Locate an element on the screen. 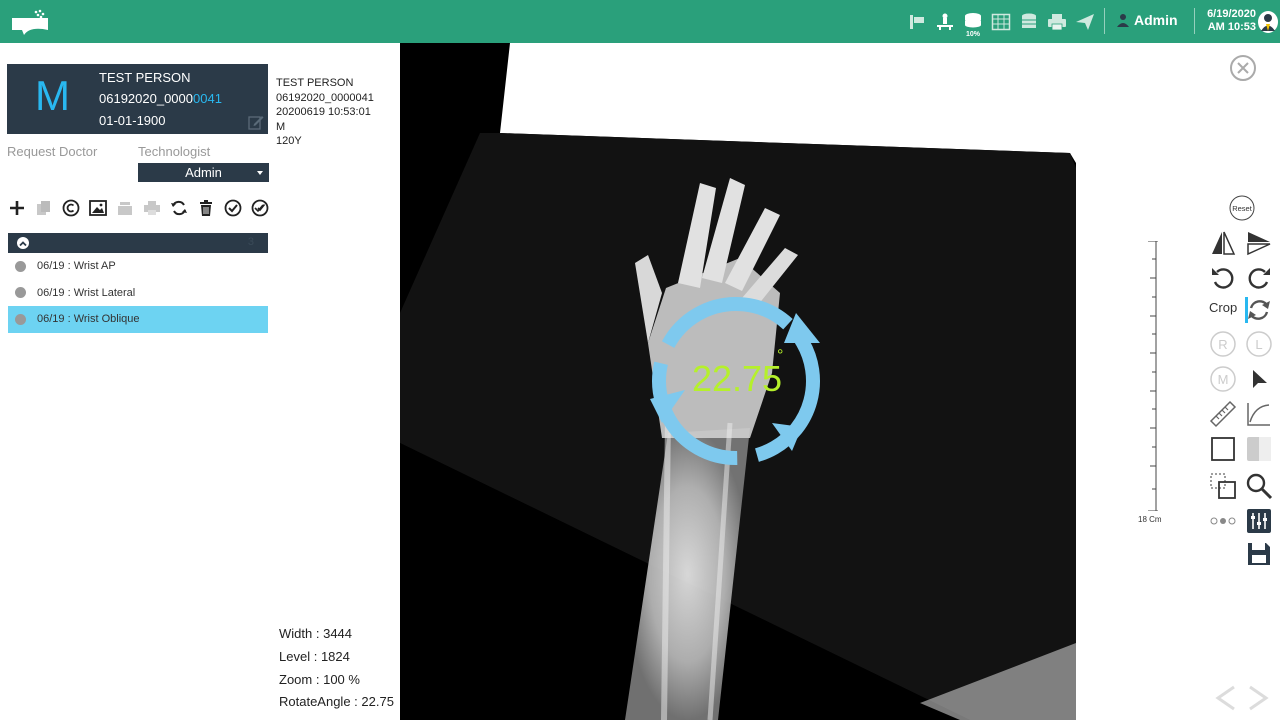  list-item: 06/19 : Wrist Oblique is located at coordinates (138, 319).